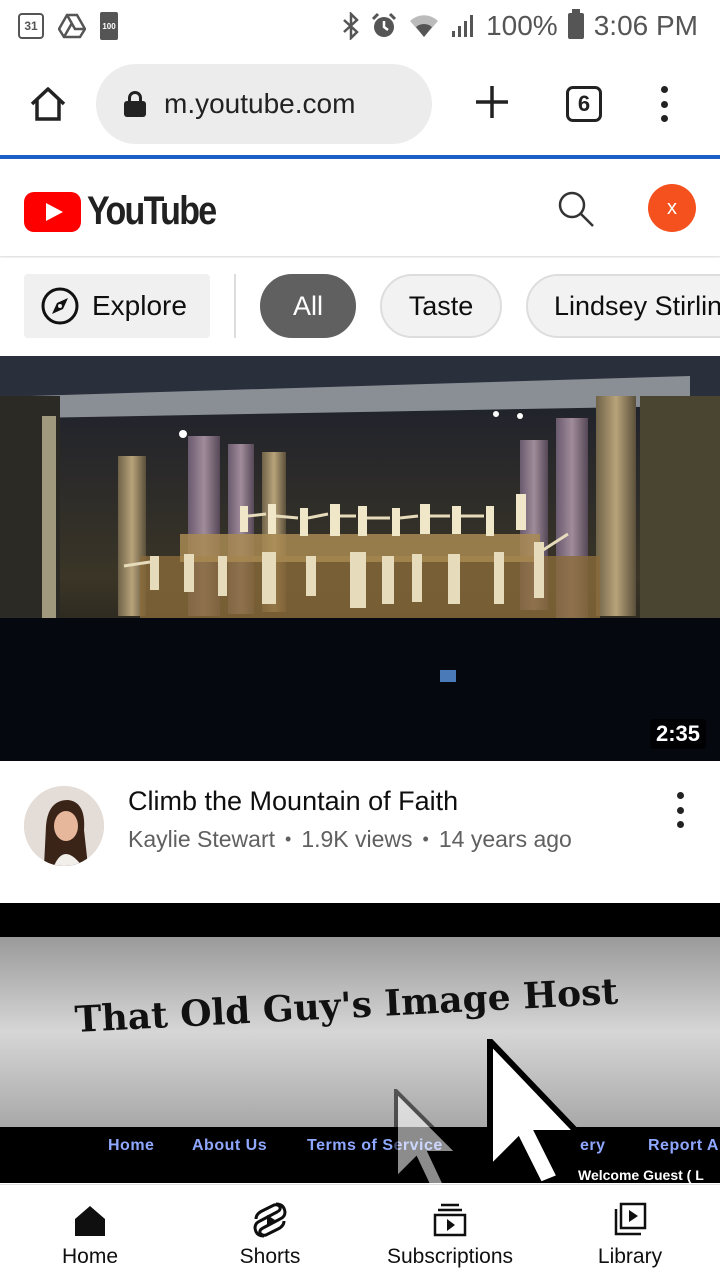 This screenshot has width=720, height=1280. I want to click on nav-shorts: Shorts, so click(270, 1232).